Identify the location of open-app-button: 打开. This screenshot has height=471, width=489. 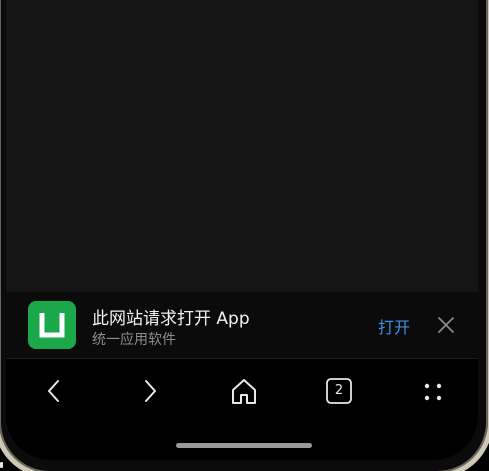
(394, 326).